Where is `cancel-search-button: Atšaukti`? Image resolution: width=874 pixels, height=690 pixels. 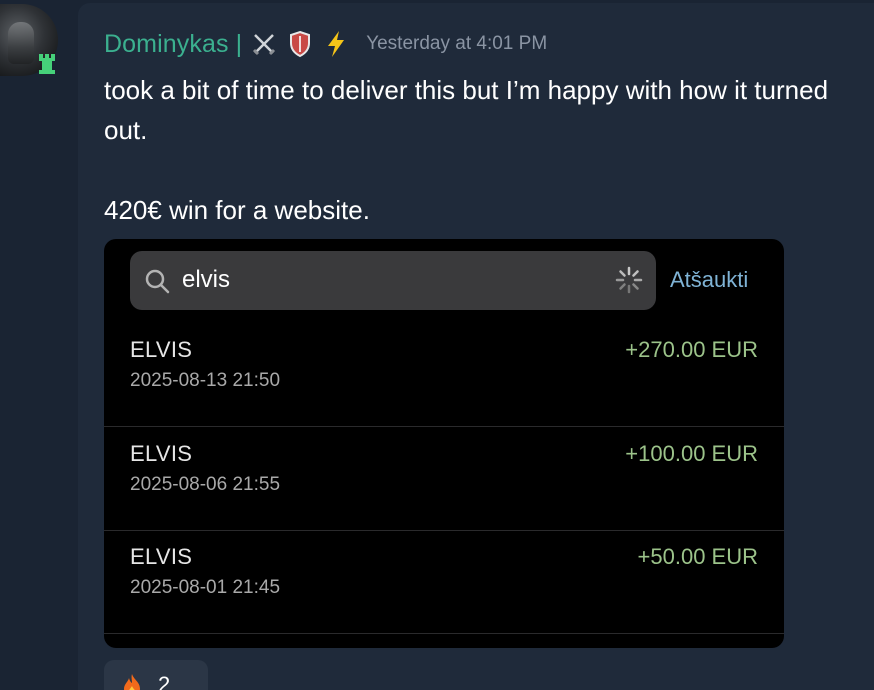 cancel-search-button: Atšaukti is located at coordinates (709, 280).